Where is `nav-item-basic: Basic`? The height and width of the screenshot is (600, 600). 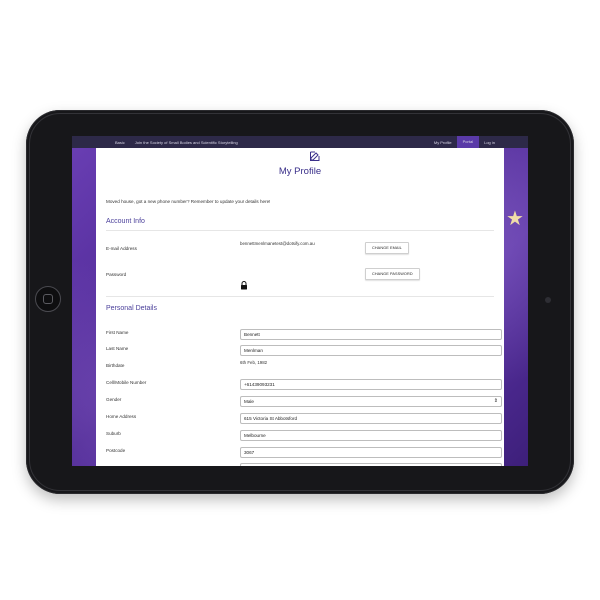
nav-item-basic: Basic is located at coordinates (120, 142).